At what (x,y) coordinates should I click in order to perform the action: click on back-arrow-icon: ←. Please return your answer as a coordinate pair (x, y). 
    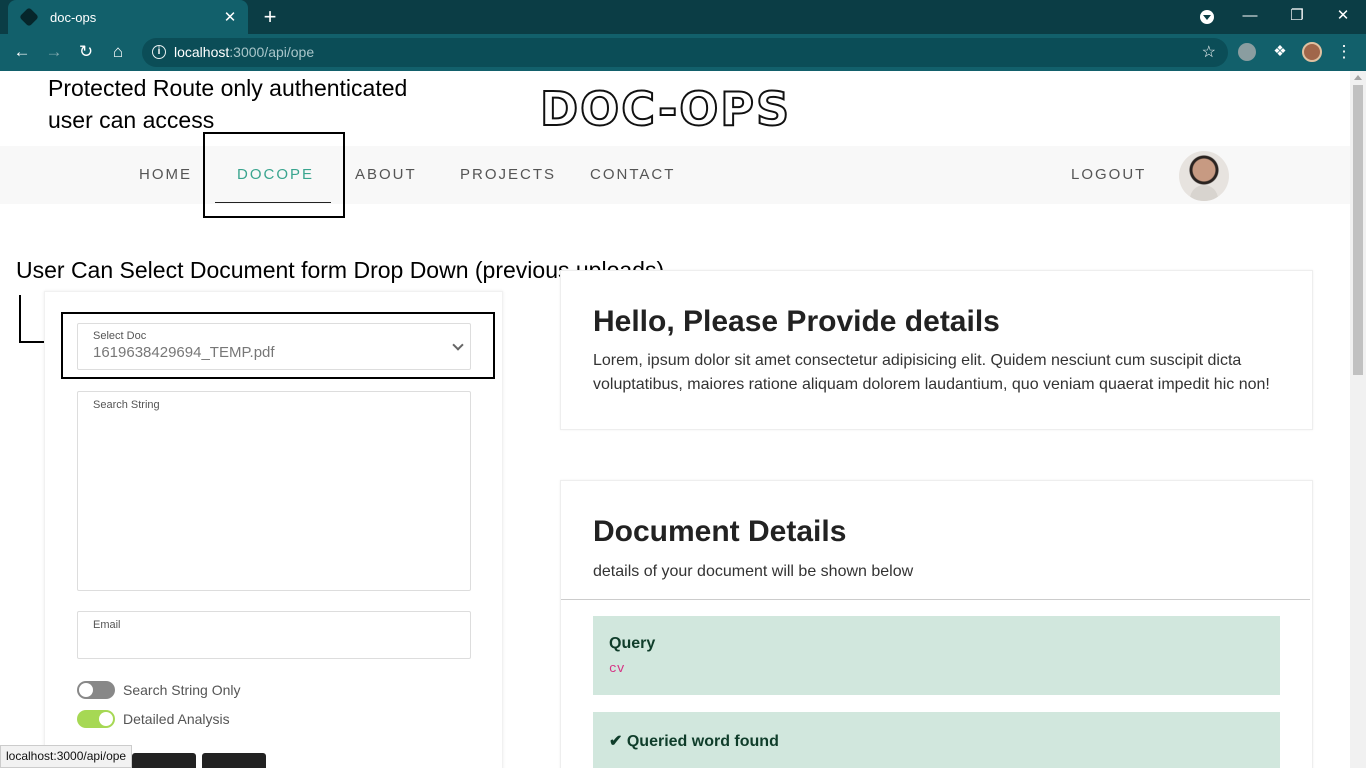
    Looking at the image, I should click on (22, 52).